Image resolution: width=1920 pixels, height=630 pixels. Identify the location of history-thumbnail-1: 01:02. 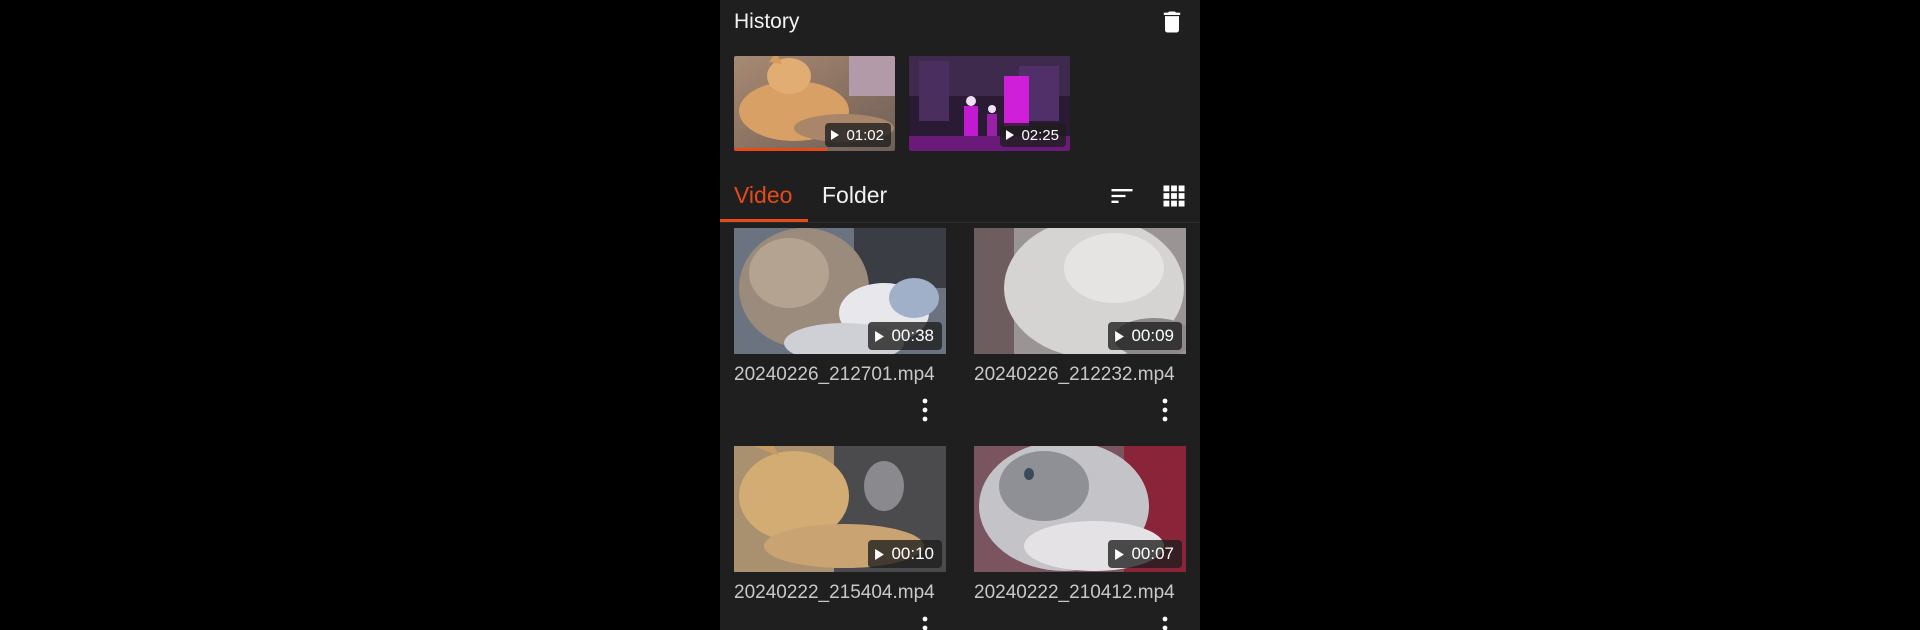
(814, 103).